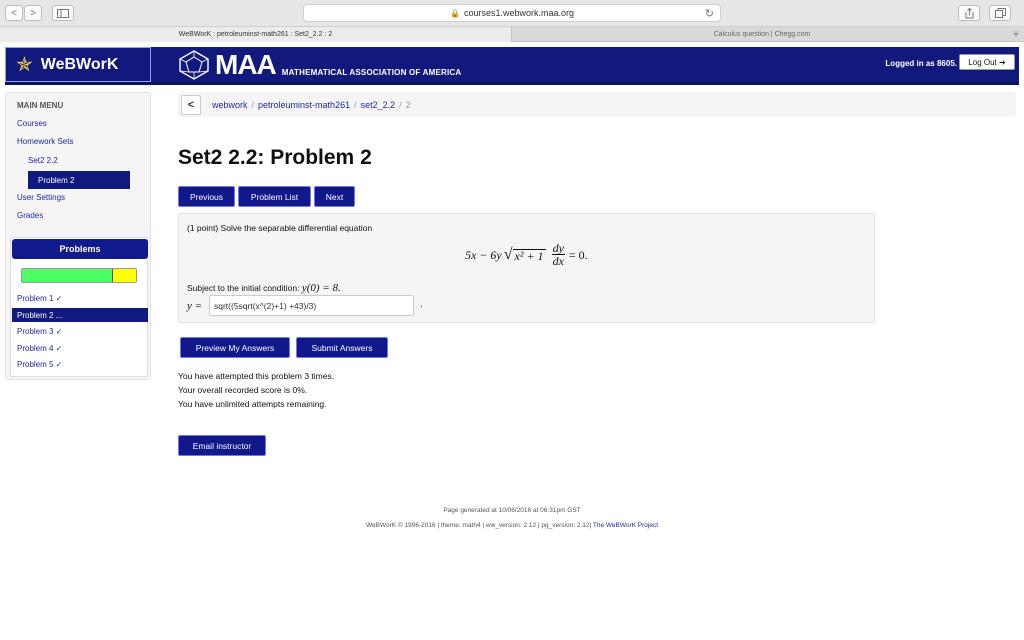  What do you see at coordinates (24, 65) in the screenshot?
I see `star-logo-icon: ✯` at bounding box center [24, 65].